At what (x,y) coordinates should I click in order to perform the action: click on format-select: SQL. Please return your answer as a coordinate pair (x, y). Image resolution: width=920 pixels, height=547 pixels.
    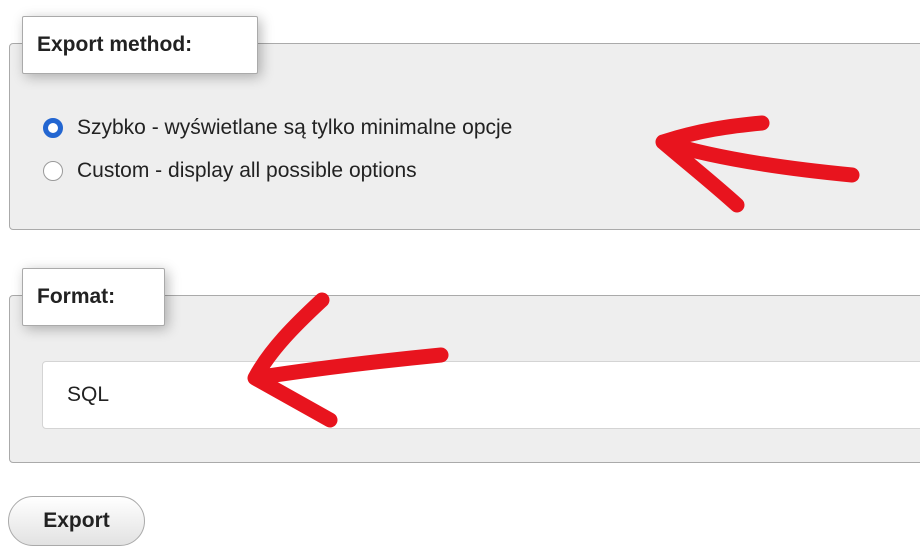
    Looking at the image, I should click on (481, 395).